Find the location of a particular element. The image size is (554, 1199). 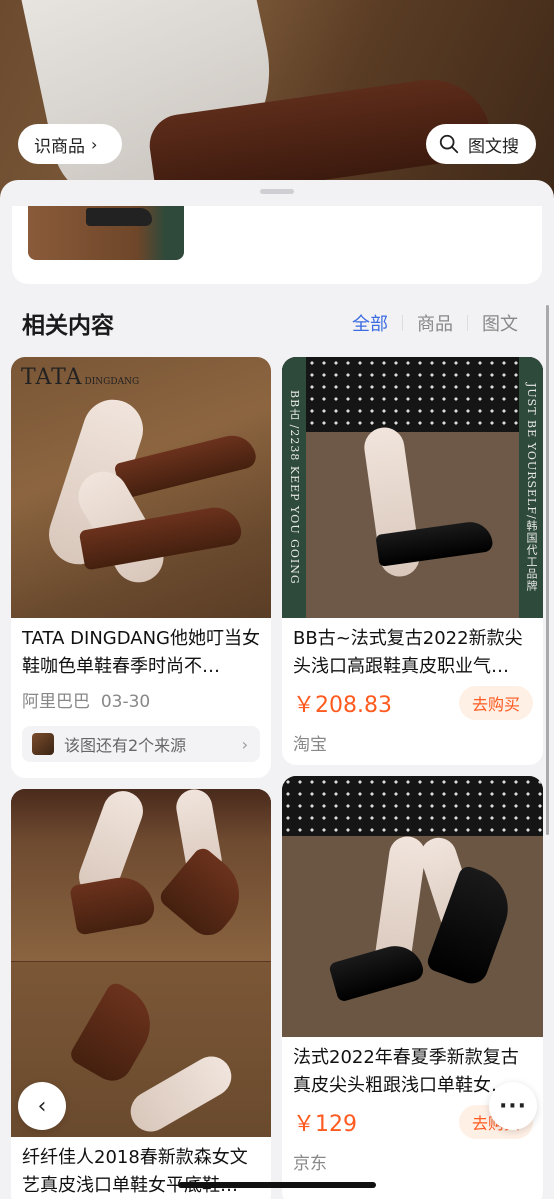

identify-product-button: 识商品 › is located at coordinates (70, 144).